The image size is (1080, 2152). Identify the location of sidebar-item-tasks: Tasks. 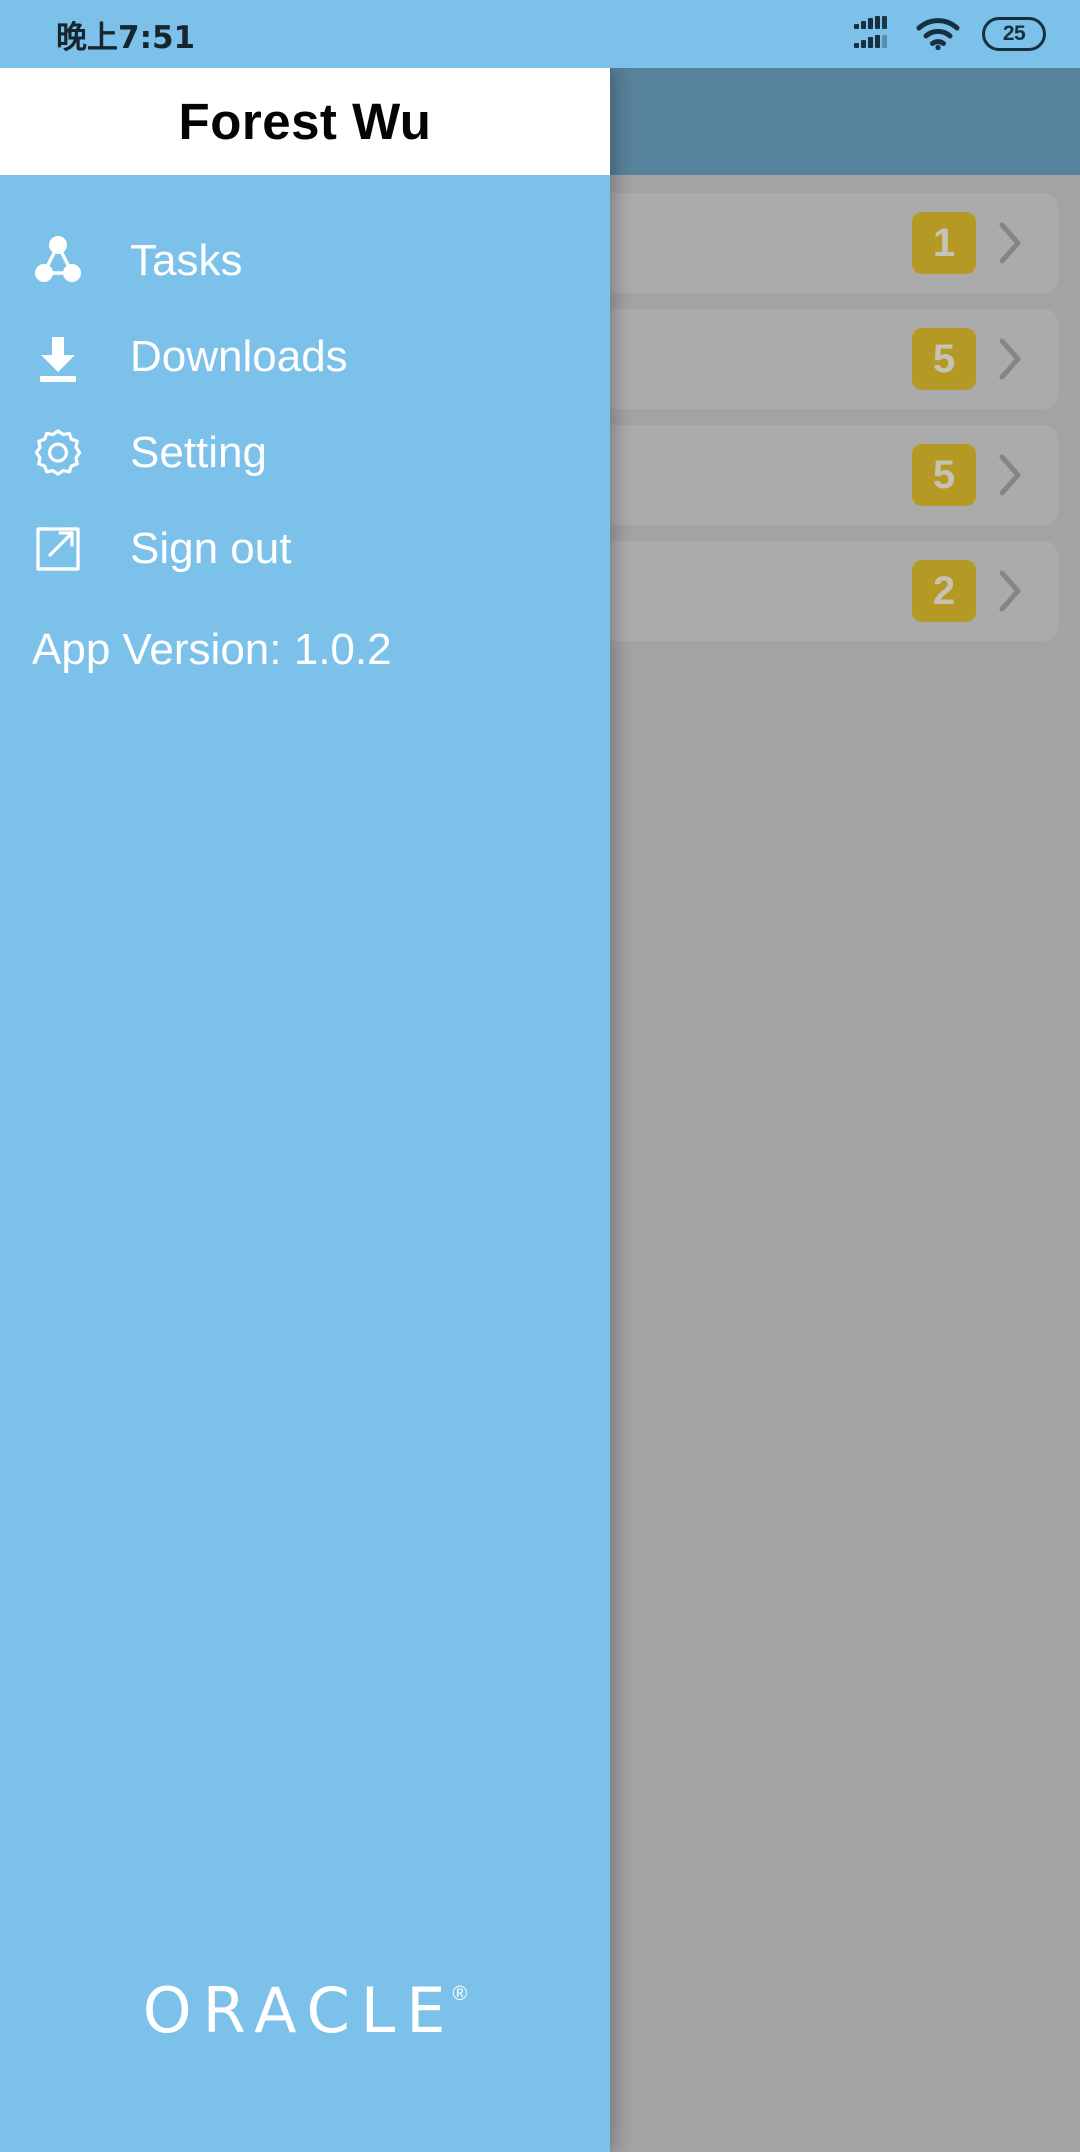
(305, 261).